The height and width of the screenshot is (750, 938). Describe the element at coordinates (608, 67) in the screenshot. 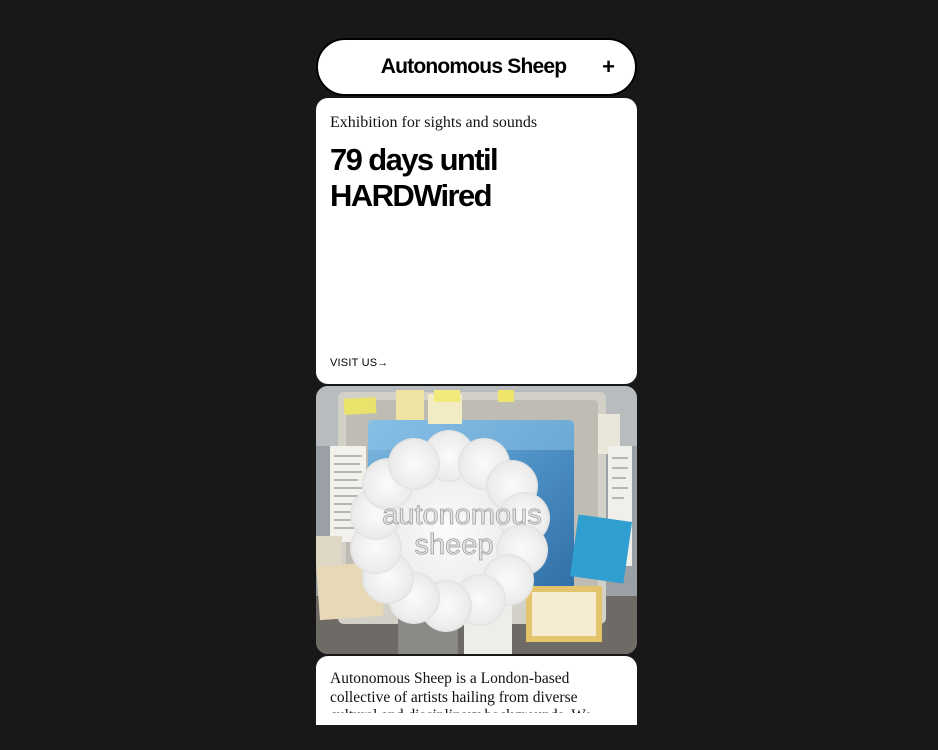

I see `plus-icon: +` at that location.